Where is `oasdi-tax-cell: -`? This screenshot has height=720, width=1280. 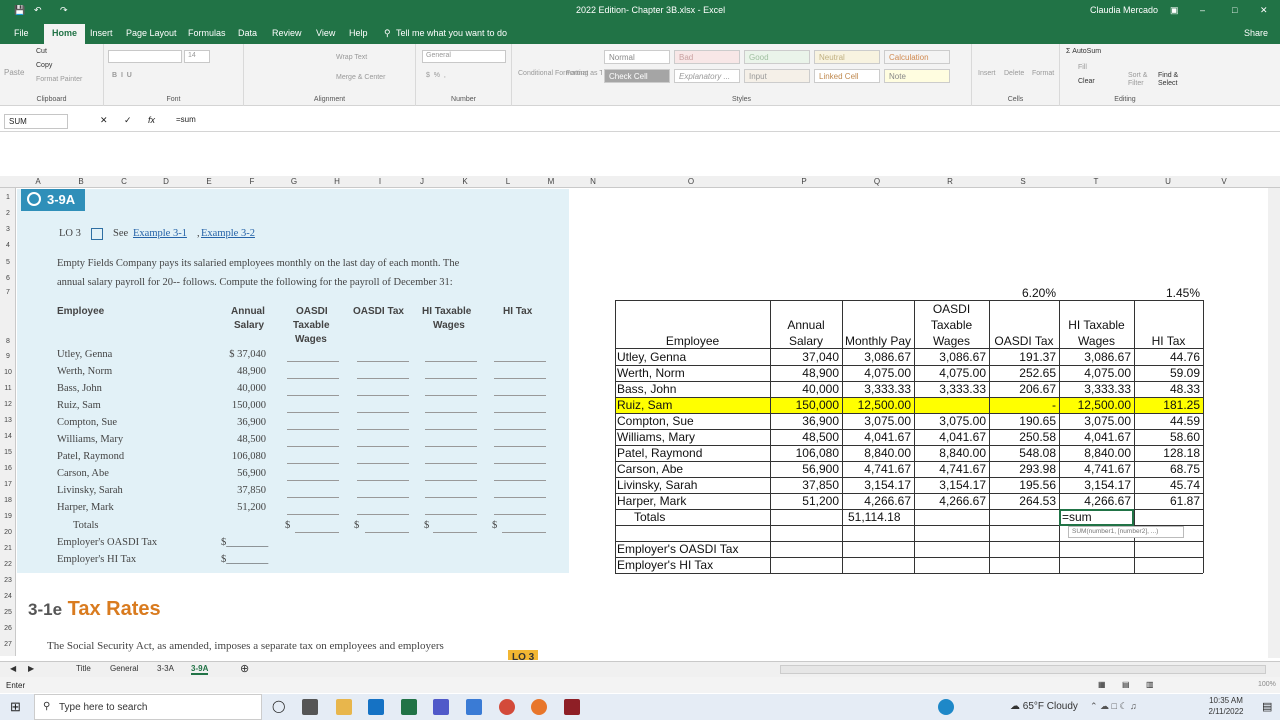
oasdi-tax-cell: - is located at coordinates (1022, 405).